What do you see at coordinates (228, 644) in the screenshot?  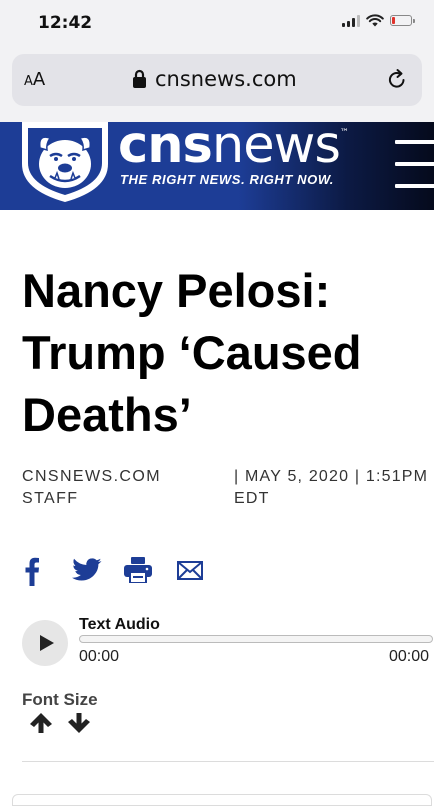 I see `text-audio-player: Text Audio 00:00 00:00` at bounding box center [228, 644].